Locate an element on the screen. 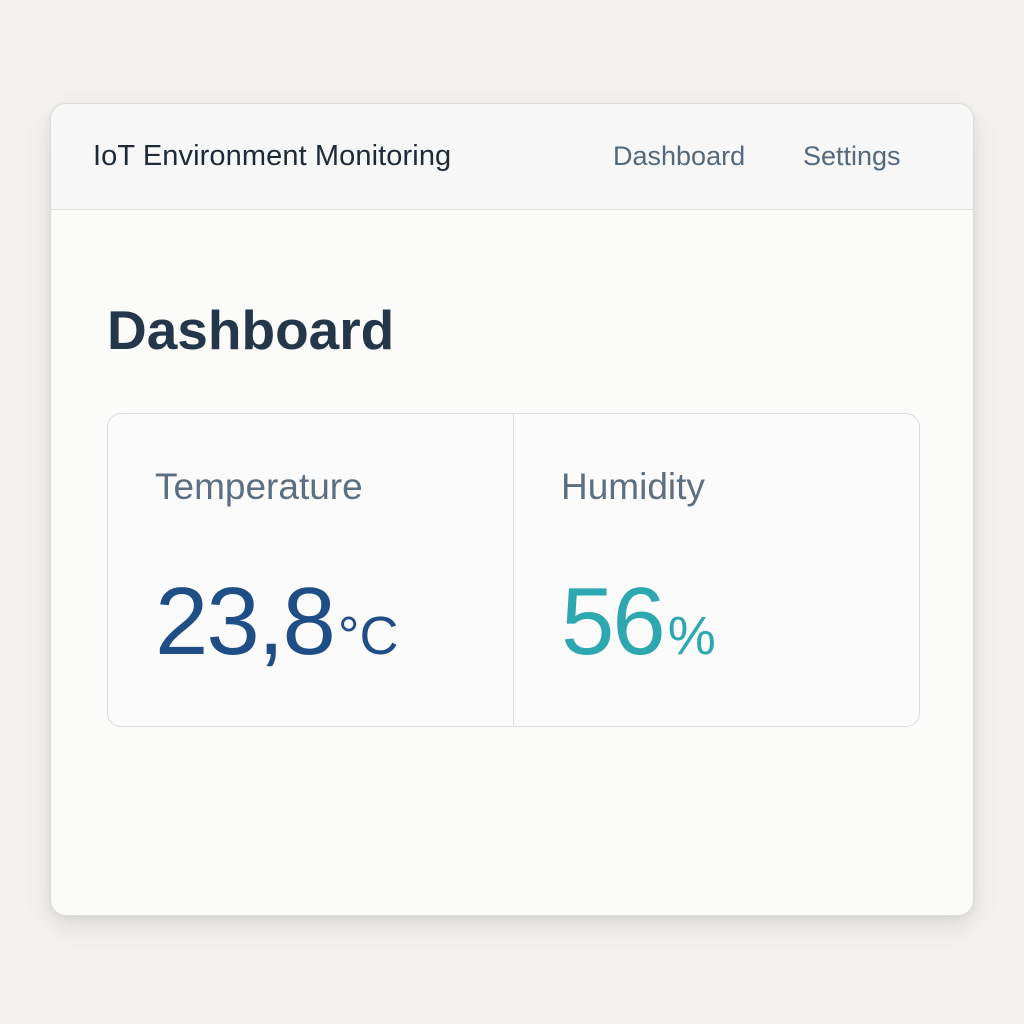 The height and width of the screenshot is (1024, 1024). page-title: Dashboard is located at coordinates (251, 330).